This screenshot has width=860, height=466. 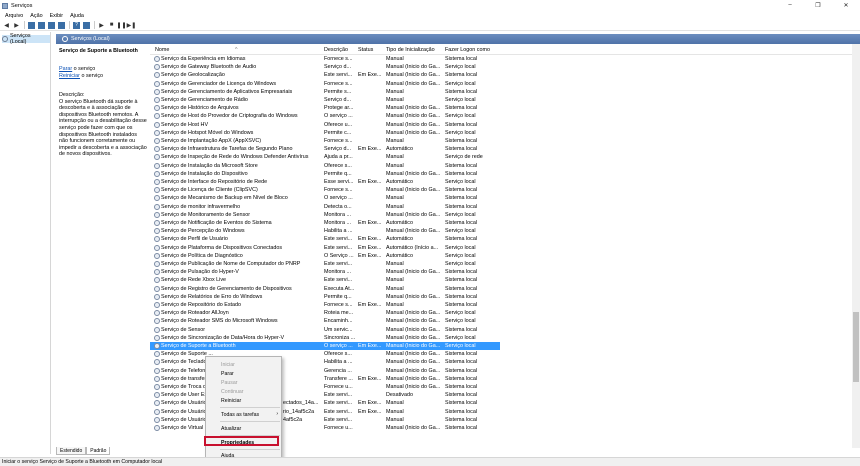 I want to click on menu-item-parar: Parar, so click(x=244, y=373).